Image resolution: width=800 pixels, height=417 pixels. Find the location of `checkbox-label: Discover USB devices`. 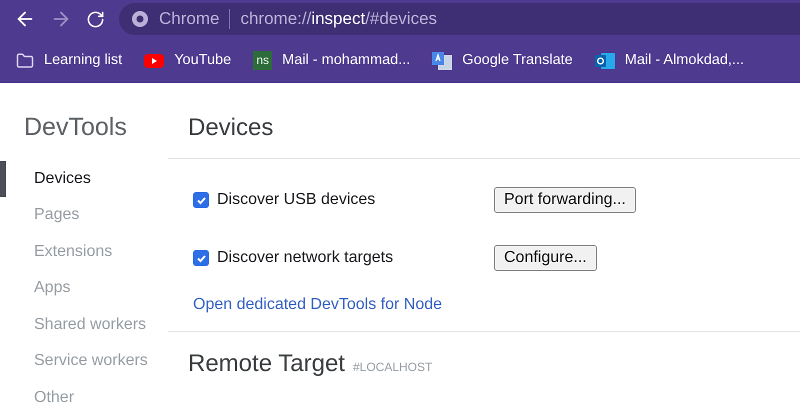

checkbox-label: Discover USB devices is located at coordinates (296, 200).